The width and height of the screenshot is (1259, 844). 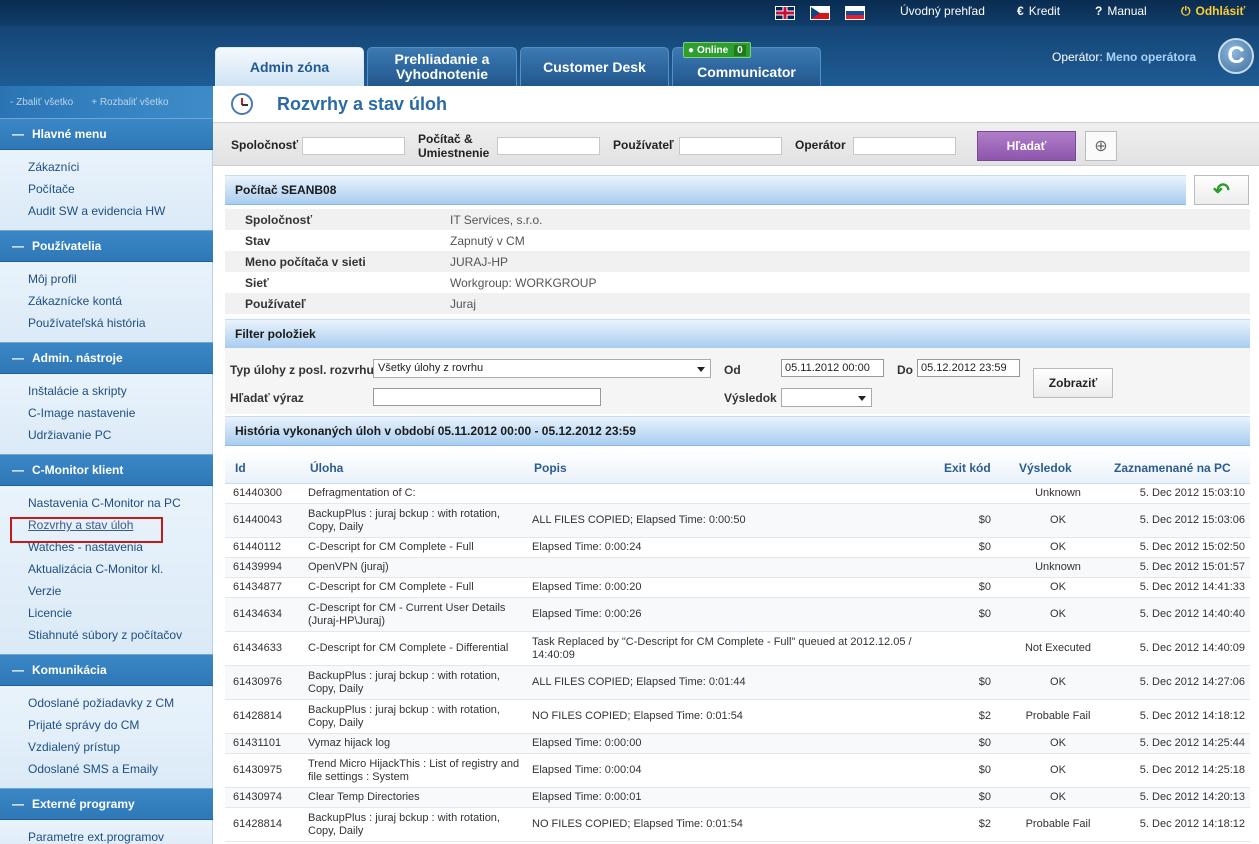 I want to click on result-select, so click(x=826, y=397).